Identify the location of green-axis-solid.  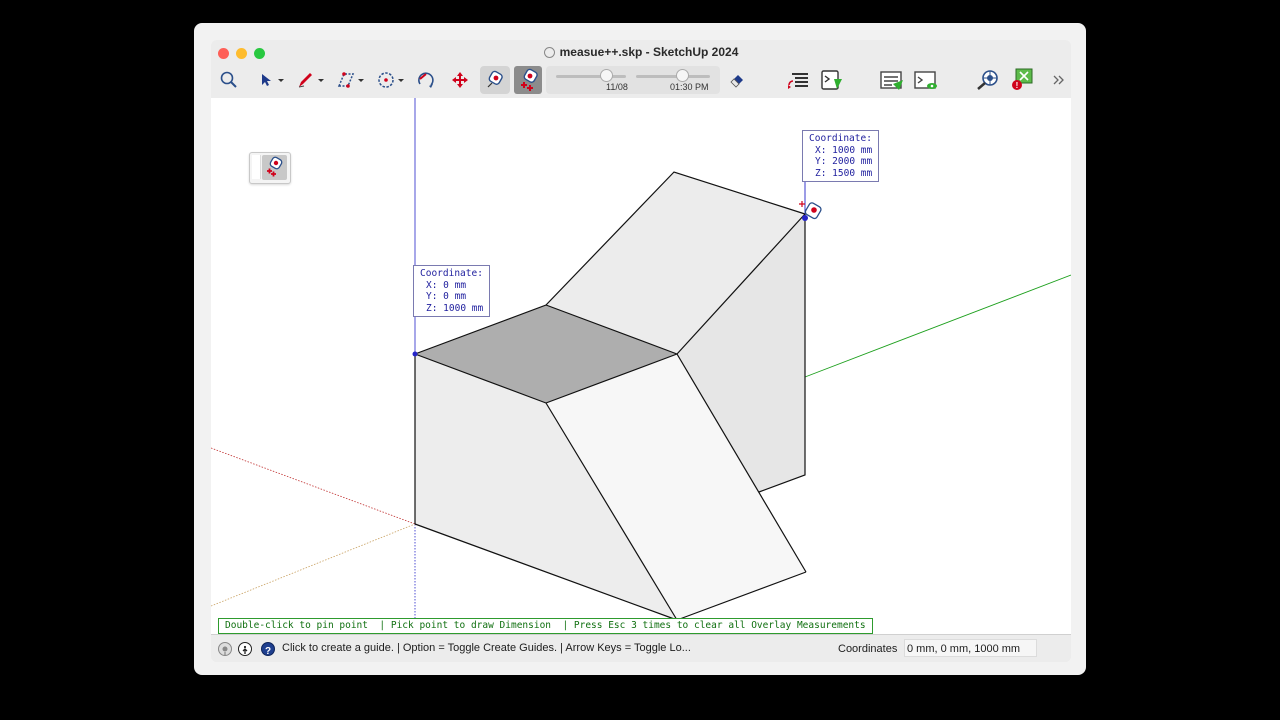
(937, 326).